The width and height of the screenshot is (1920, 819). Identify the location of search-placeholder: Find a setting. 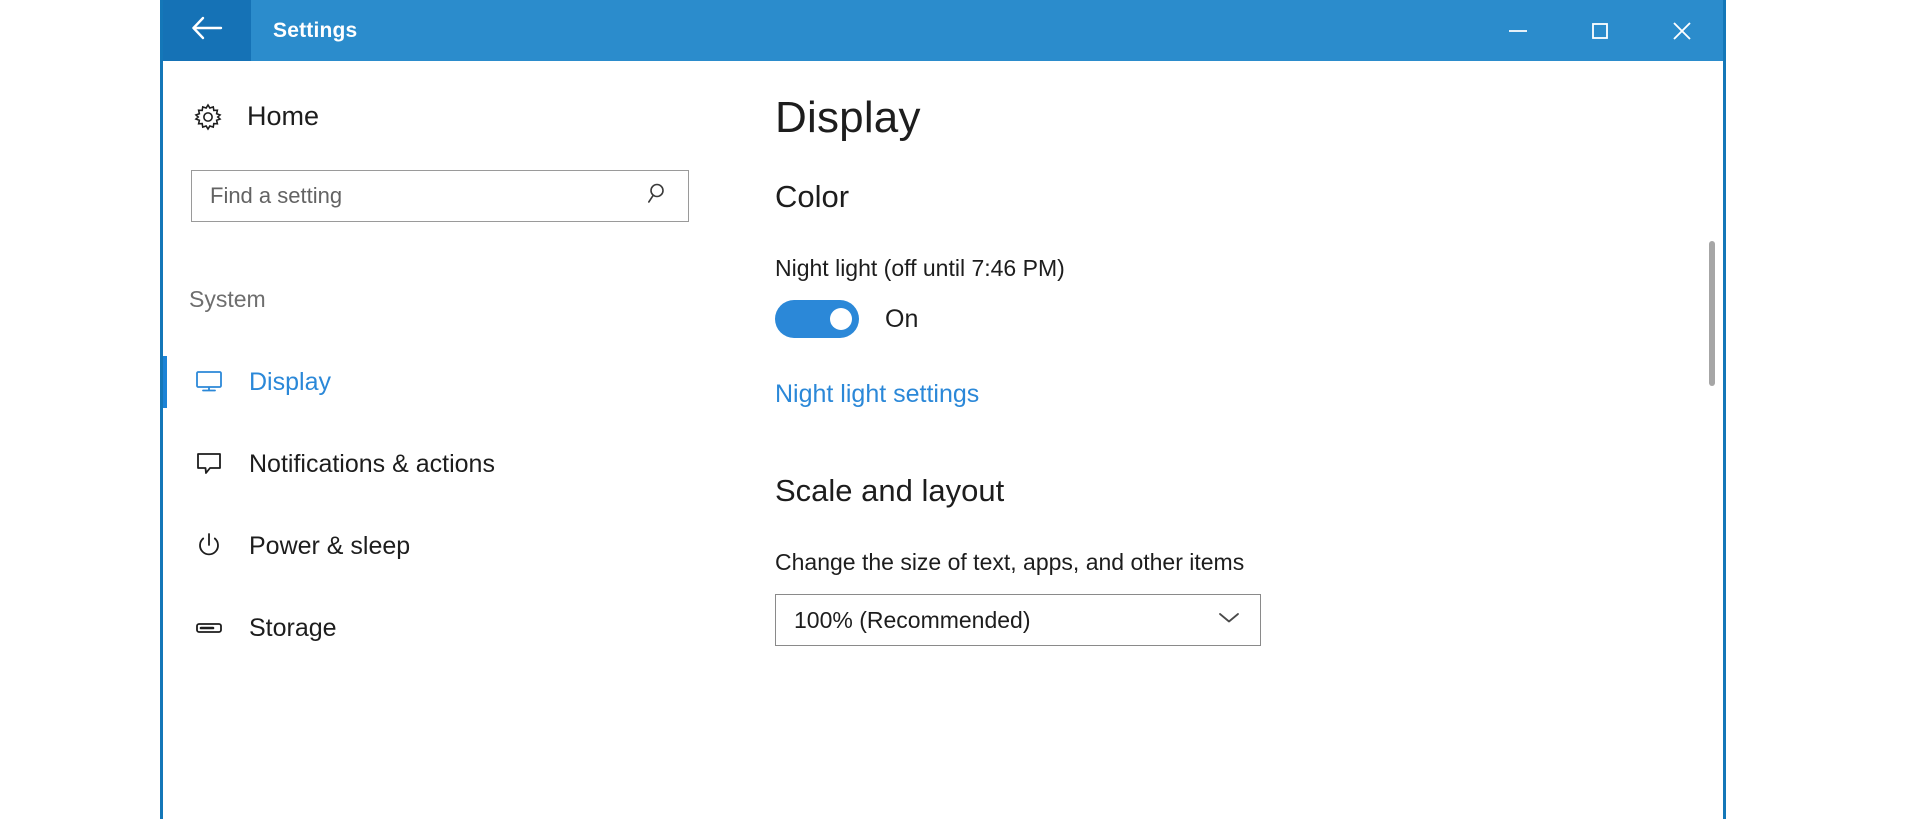
(276, 195).